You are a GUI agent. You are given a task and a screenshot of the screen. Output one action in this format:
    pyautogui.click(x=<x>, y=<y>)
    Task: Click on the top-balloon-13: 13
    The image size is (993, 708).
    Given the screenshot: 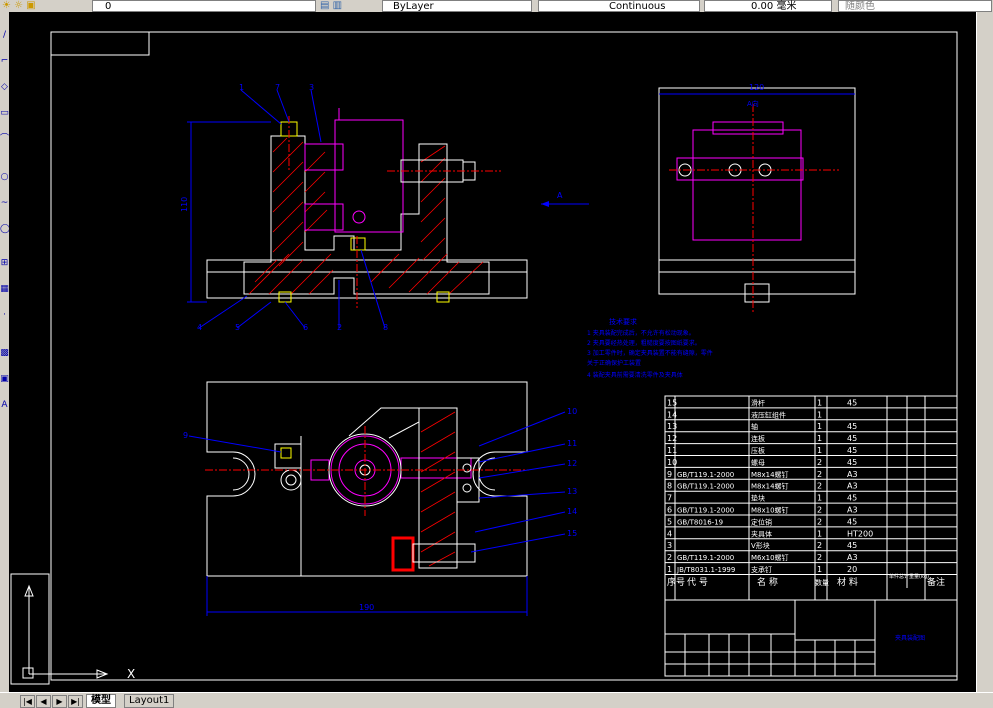 What is the action you would take?
    pyautogui.click(x=572, y=491)
    